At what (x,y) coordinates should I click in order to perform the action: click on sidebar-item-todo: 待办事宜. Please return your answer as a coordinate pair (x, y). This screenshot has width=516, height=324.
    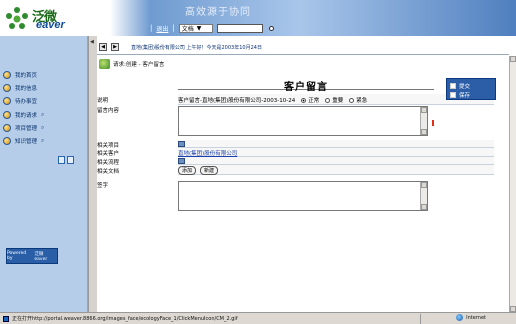
    Looking at the image, I should click on (20, 100).